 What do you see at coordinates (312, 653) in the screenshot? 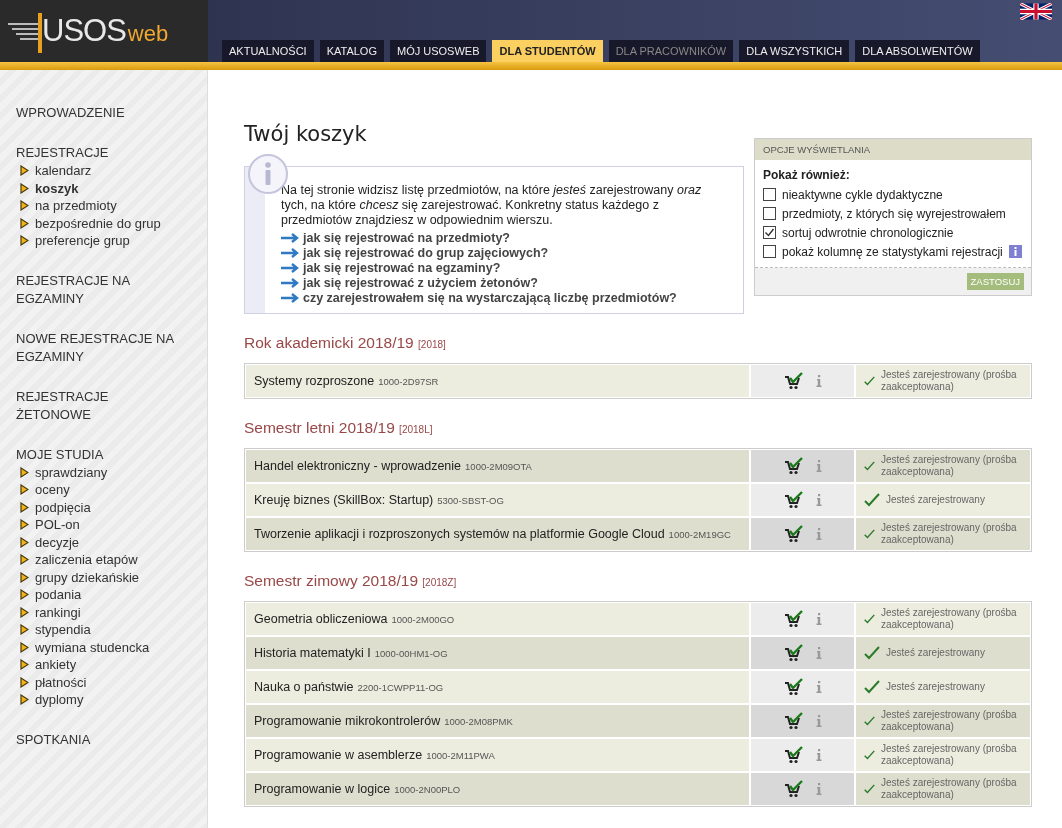
I see `course-link: Historia matematyki I` at bounding box center [312, 653].